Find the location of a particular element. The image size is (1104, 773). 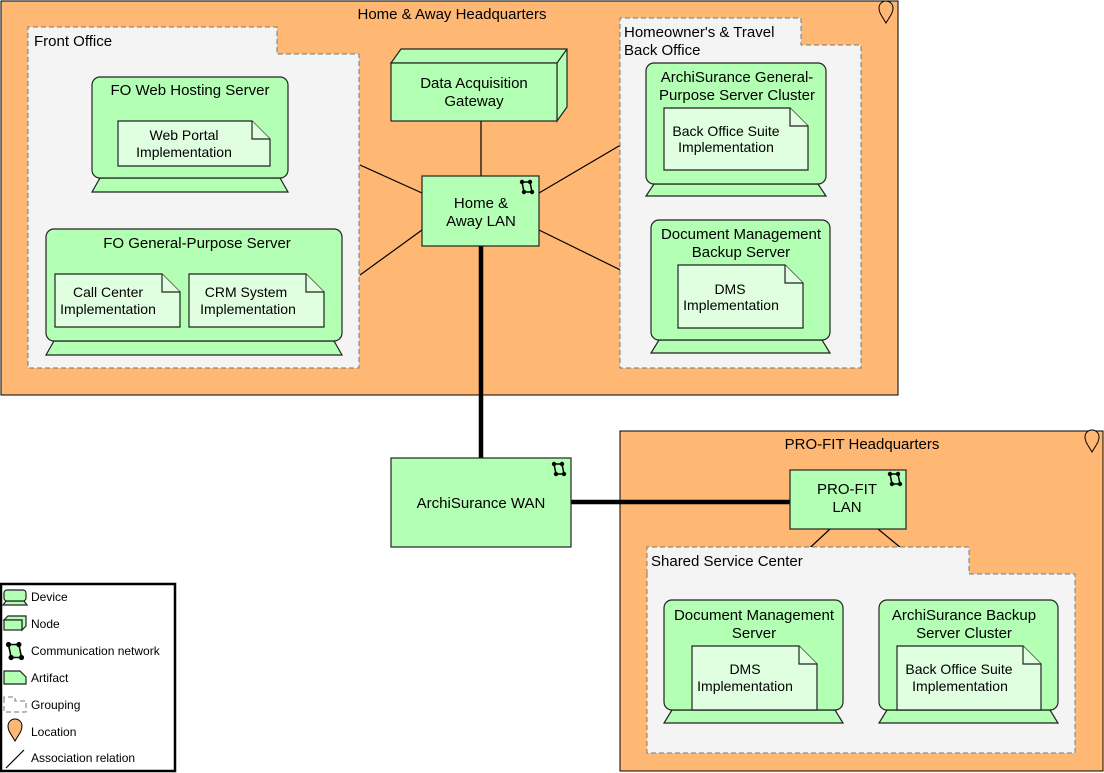

svg-text: Purpose Server Cluster is located at coordinates (737, 95).